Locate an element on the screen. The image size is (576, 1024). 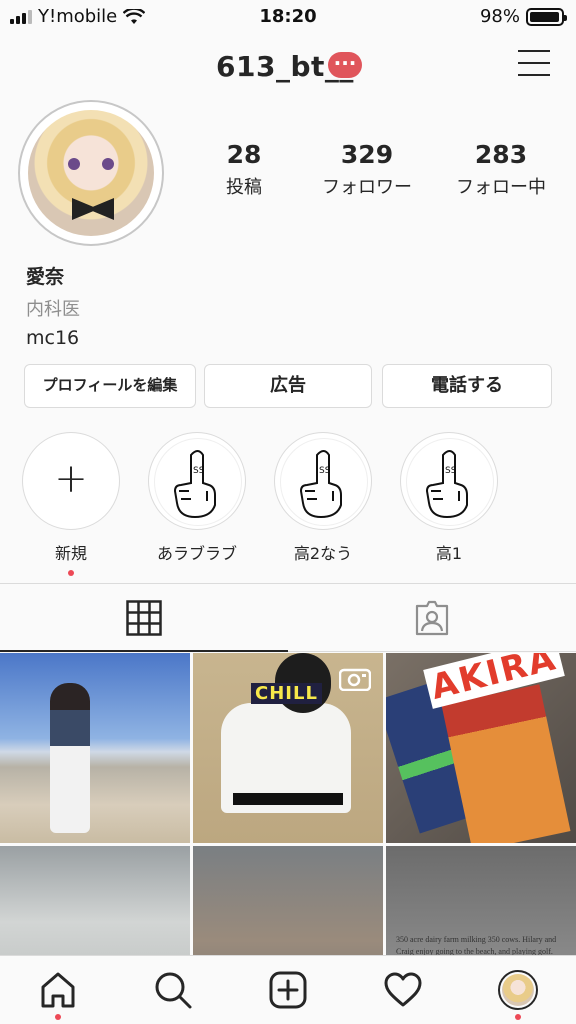
highlight-item: SS 高1 is located at coordinates (449, 498).